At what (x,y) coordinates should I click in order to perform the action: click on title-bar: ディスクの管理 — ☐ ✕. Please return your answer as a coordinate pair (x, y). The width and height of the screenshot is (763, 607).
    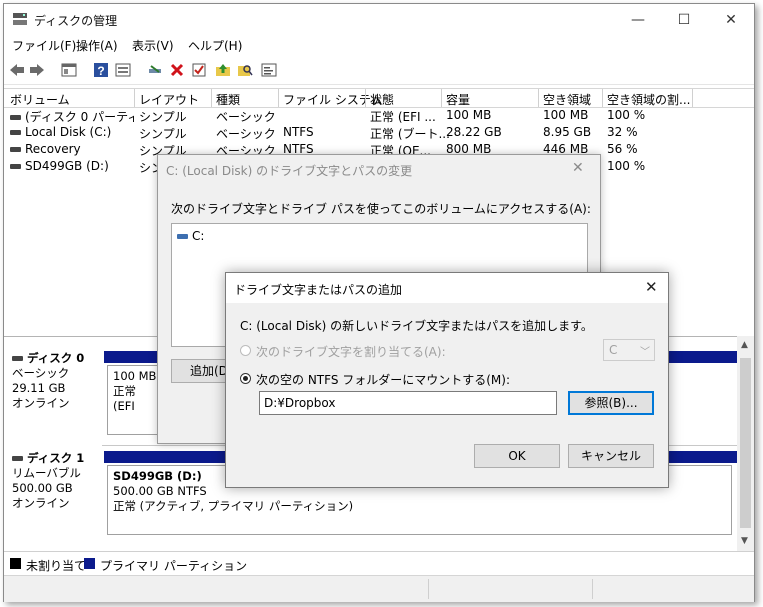
    Looking at the image, I should click on (379, 19).